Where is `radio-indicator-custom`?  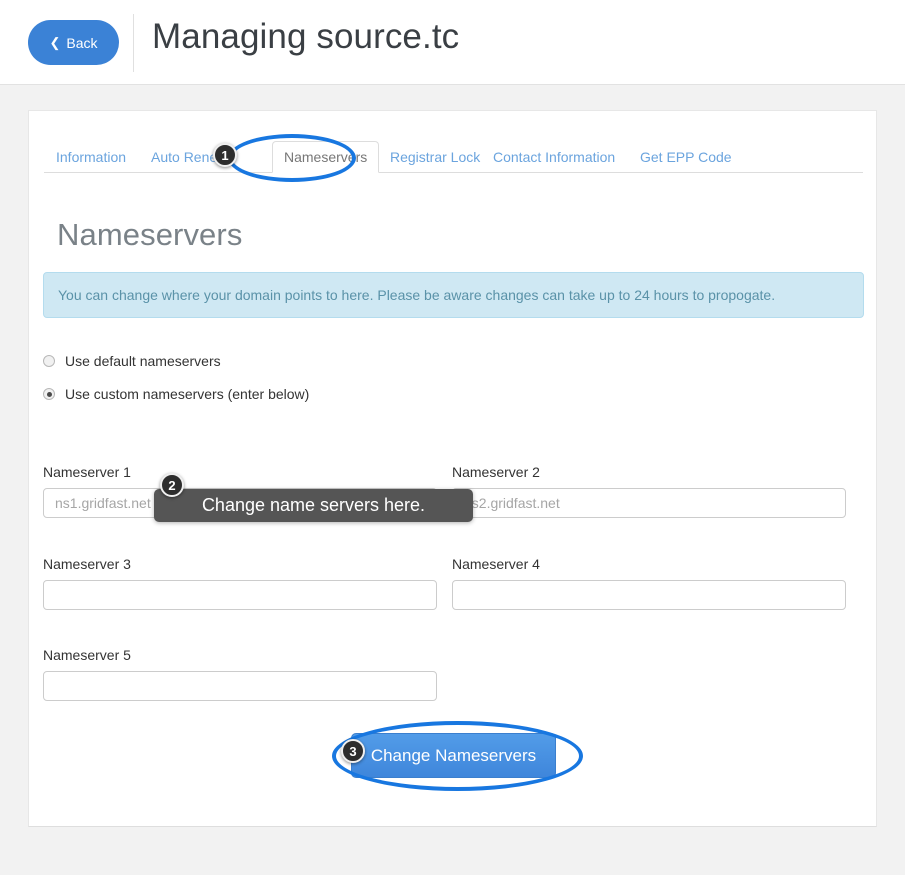
radio-indicator-custom is located at coordinates (49, 394).